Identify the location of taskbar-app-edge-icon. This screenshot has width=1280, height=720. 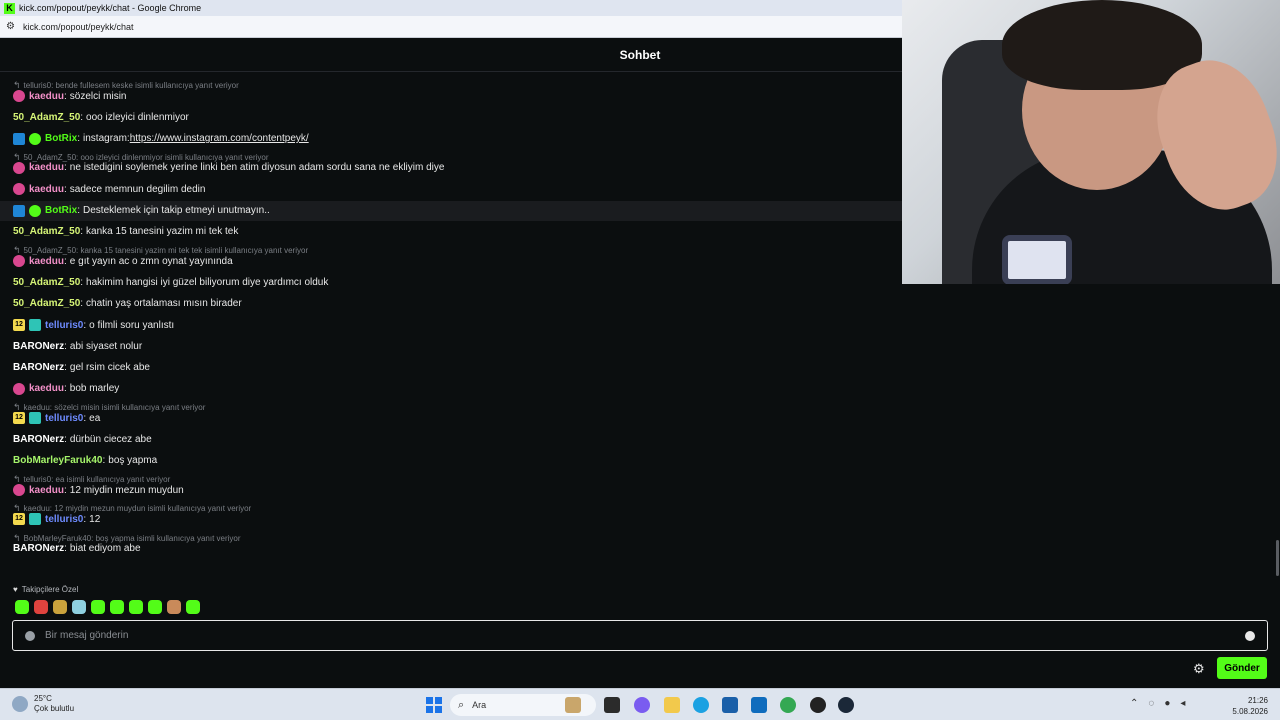
(701, 705).